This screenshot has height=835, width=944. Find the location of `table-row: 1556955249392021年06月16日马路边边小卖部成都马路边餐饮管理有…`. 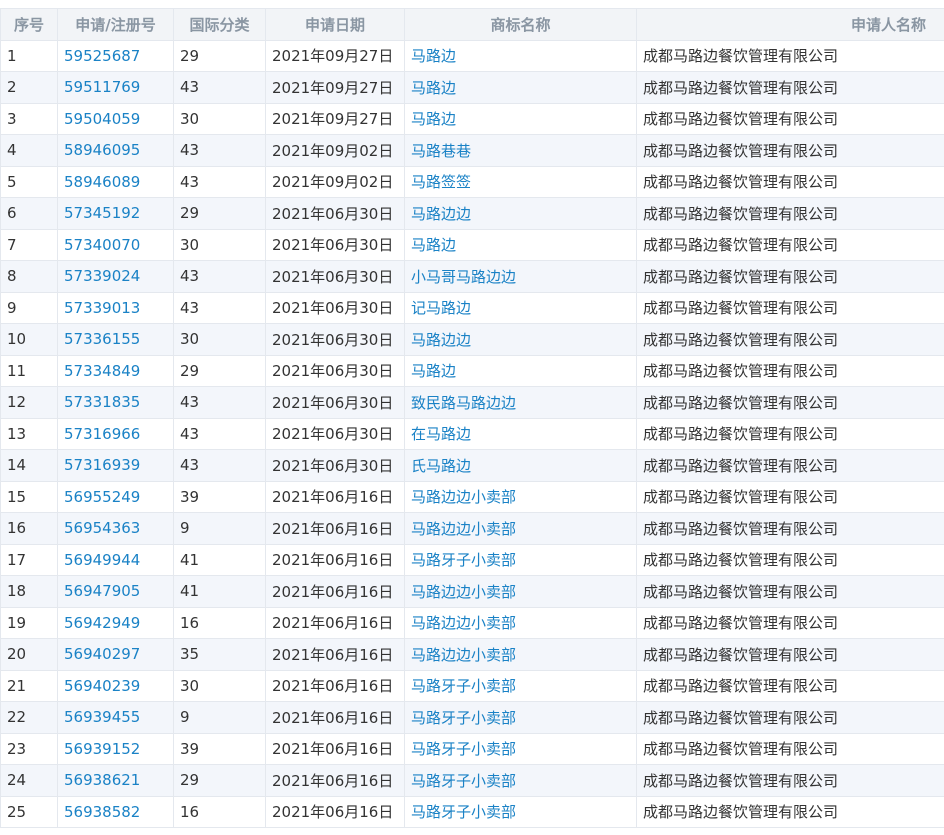

table-row: 1556955249392021年06月16日马路边边小卖部成都马路边餐饮管理有… is located at coordinates (472, 497).